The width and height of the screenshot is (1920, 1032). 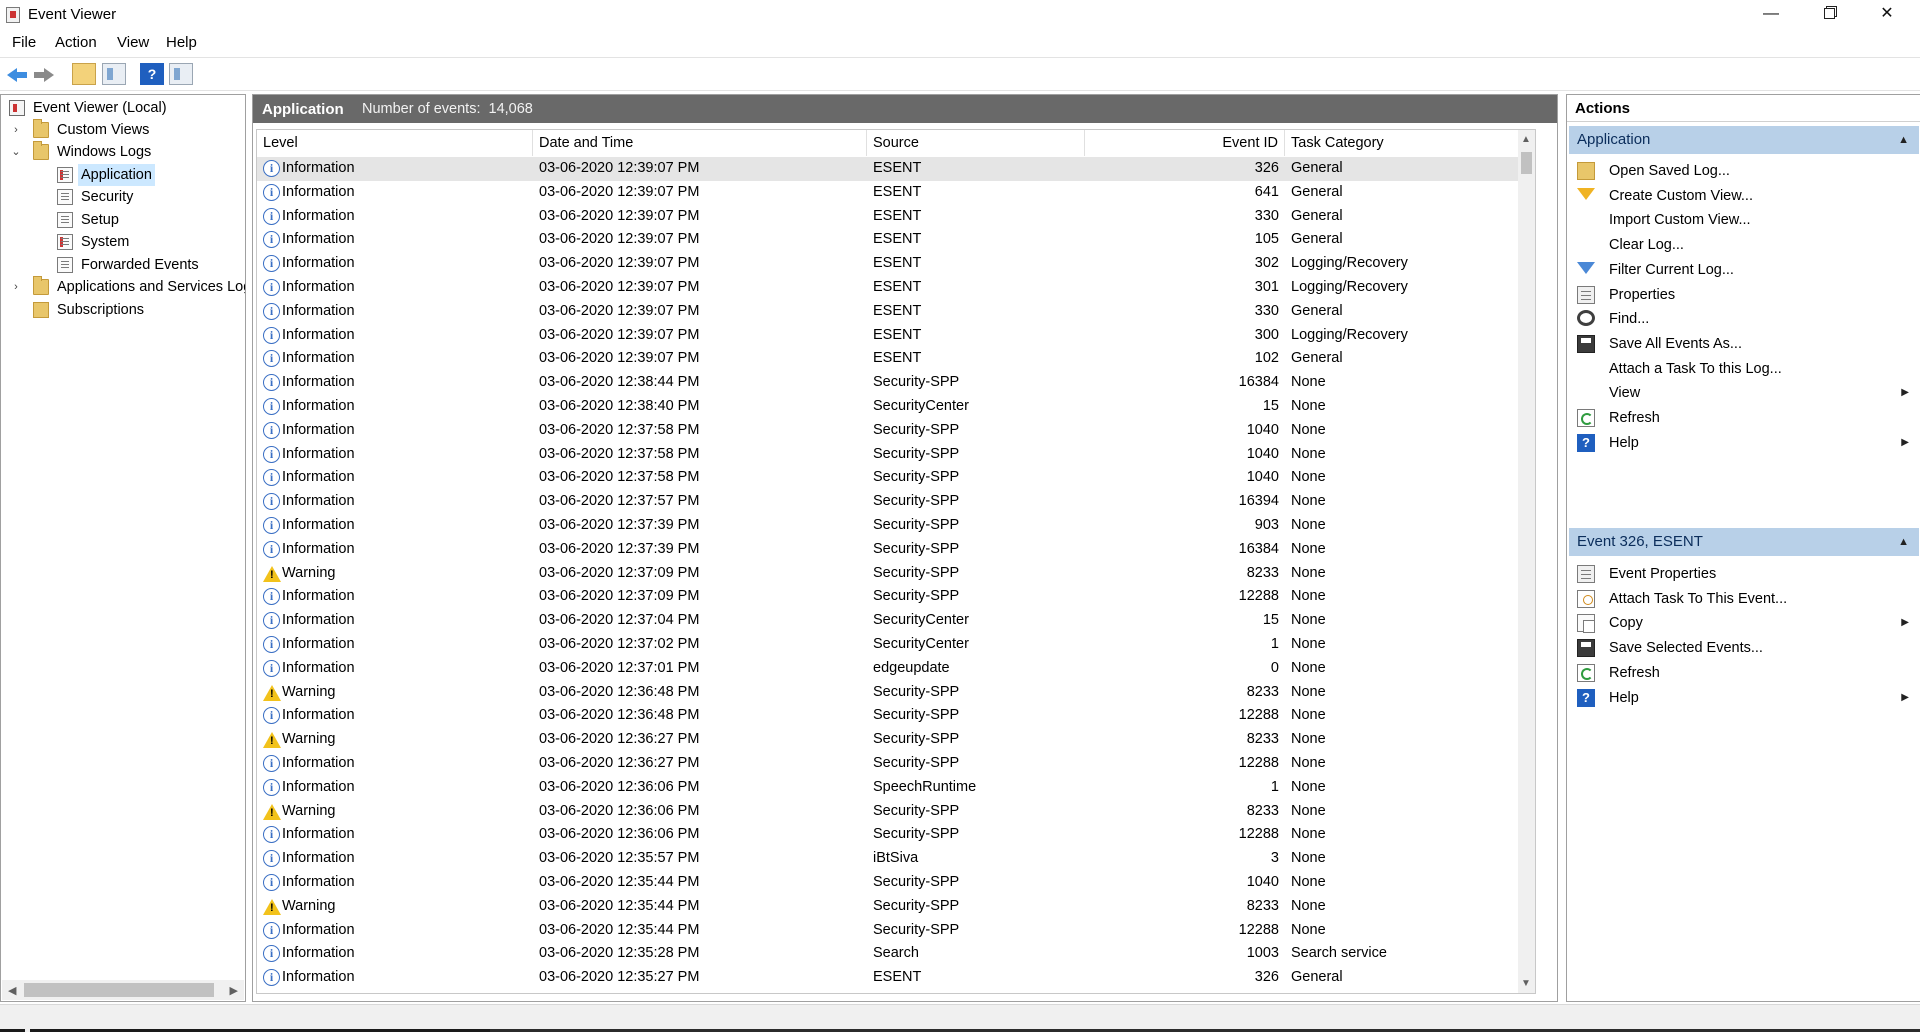 I want to click on tree-item-system: System, so click(x=123, y=242).